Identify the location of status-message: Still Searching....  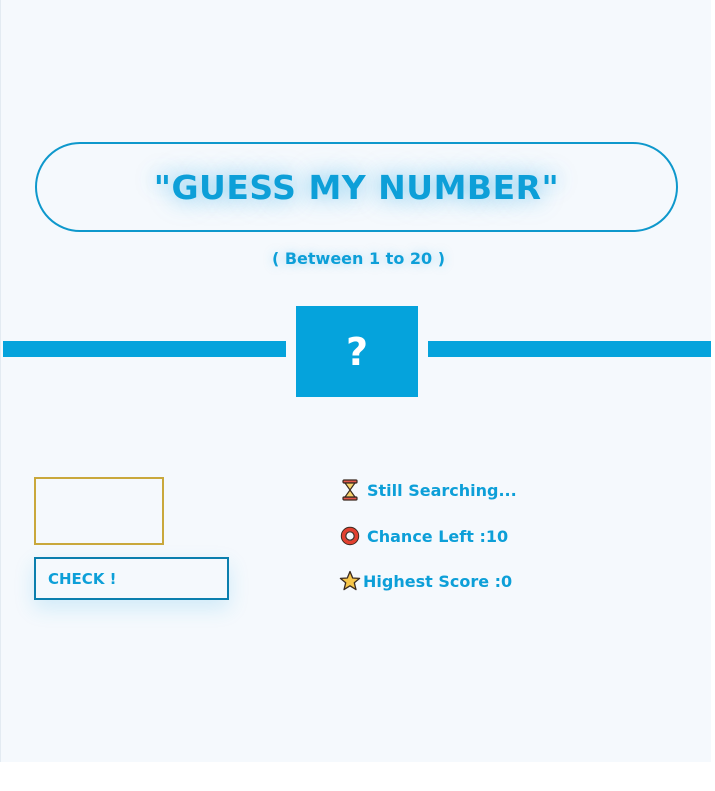
(428, 490).